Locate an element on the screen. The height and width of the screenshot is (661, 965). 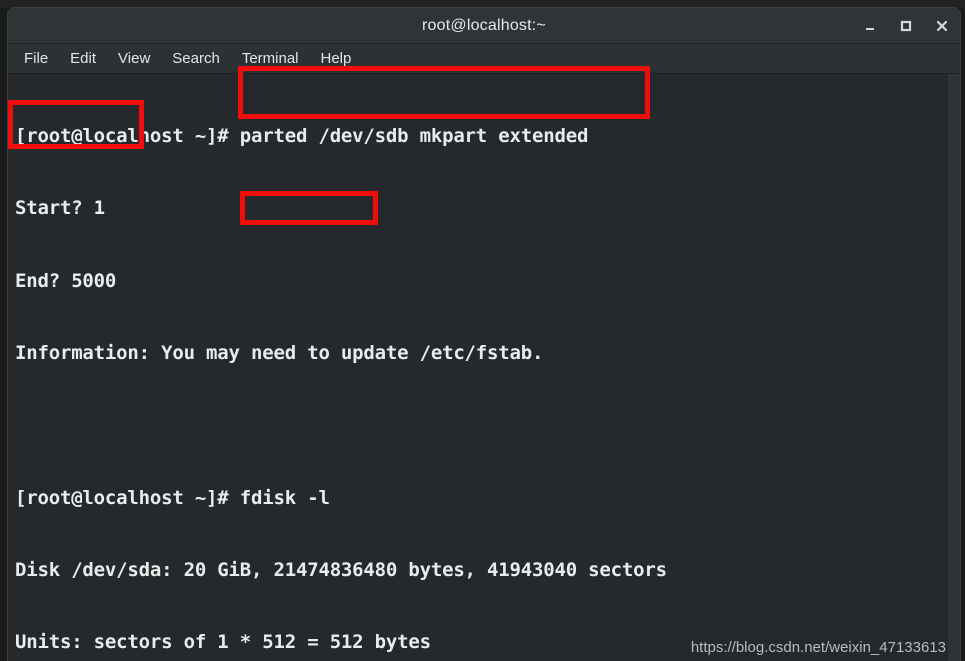
terminal-line: Start? 1 is located at coordinates (60, 208).